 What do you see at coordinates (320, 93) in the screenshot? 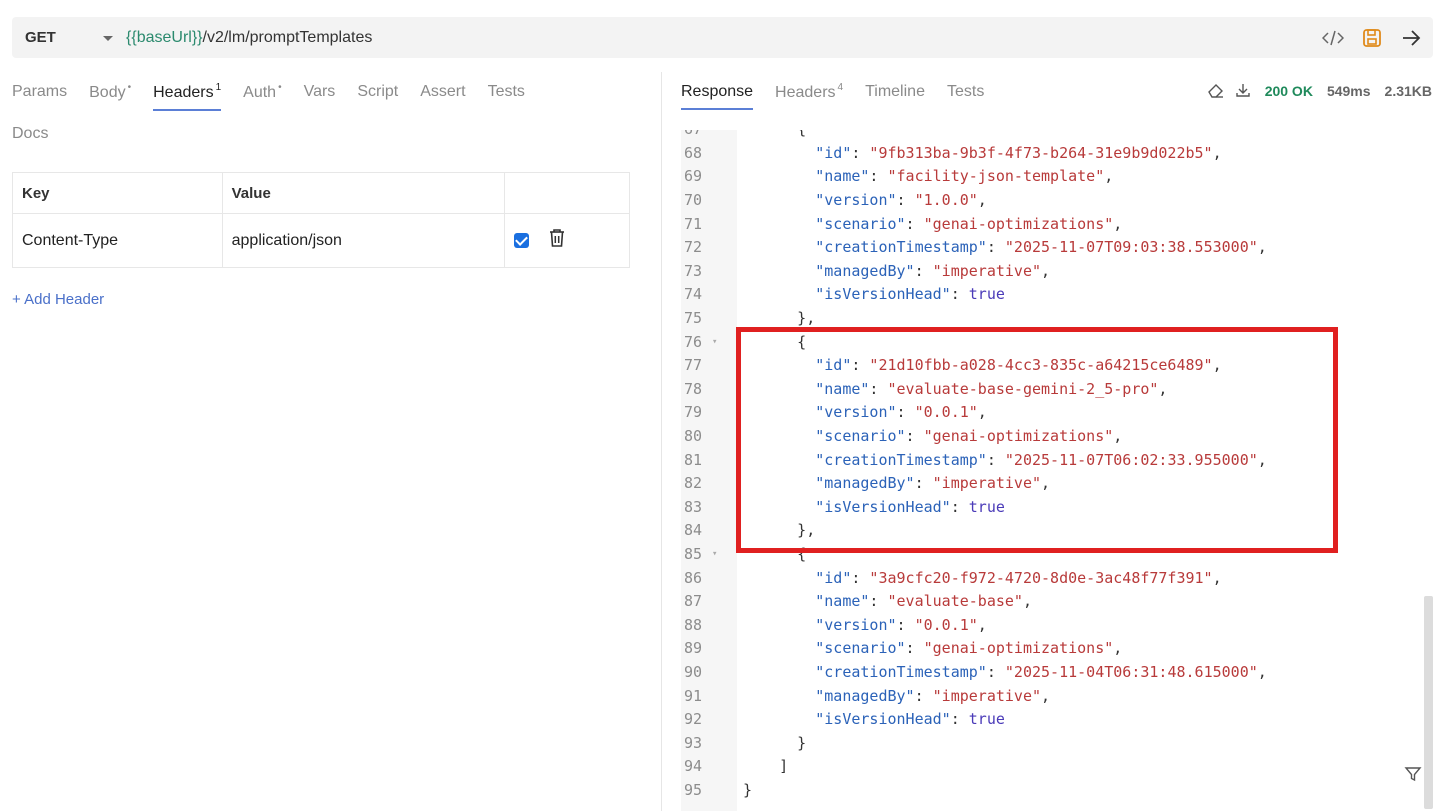
I see `tab-vars: Vars` at bounding box center [320, 93].